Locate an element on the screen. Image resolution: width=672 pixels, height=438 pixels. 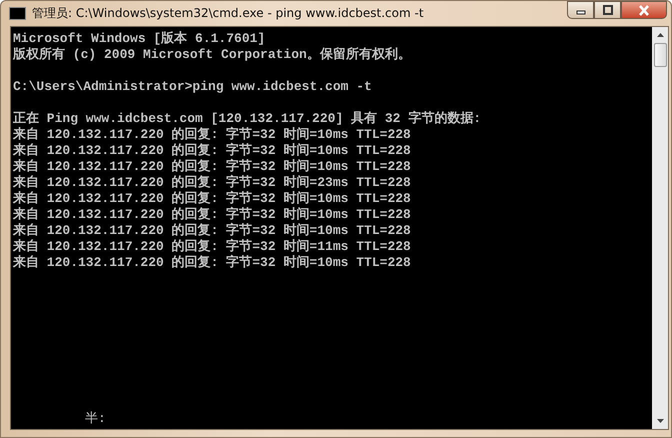
console-line: 来自 120.132.117.220 的回复: 字节=32 时间=23ms TTL=228 is located at coordinates (212, 182).